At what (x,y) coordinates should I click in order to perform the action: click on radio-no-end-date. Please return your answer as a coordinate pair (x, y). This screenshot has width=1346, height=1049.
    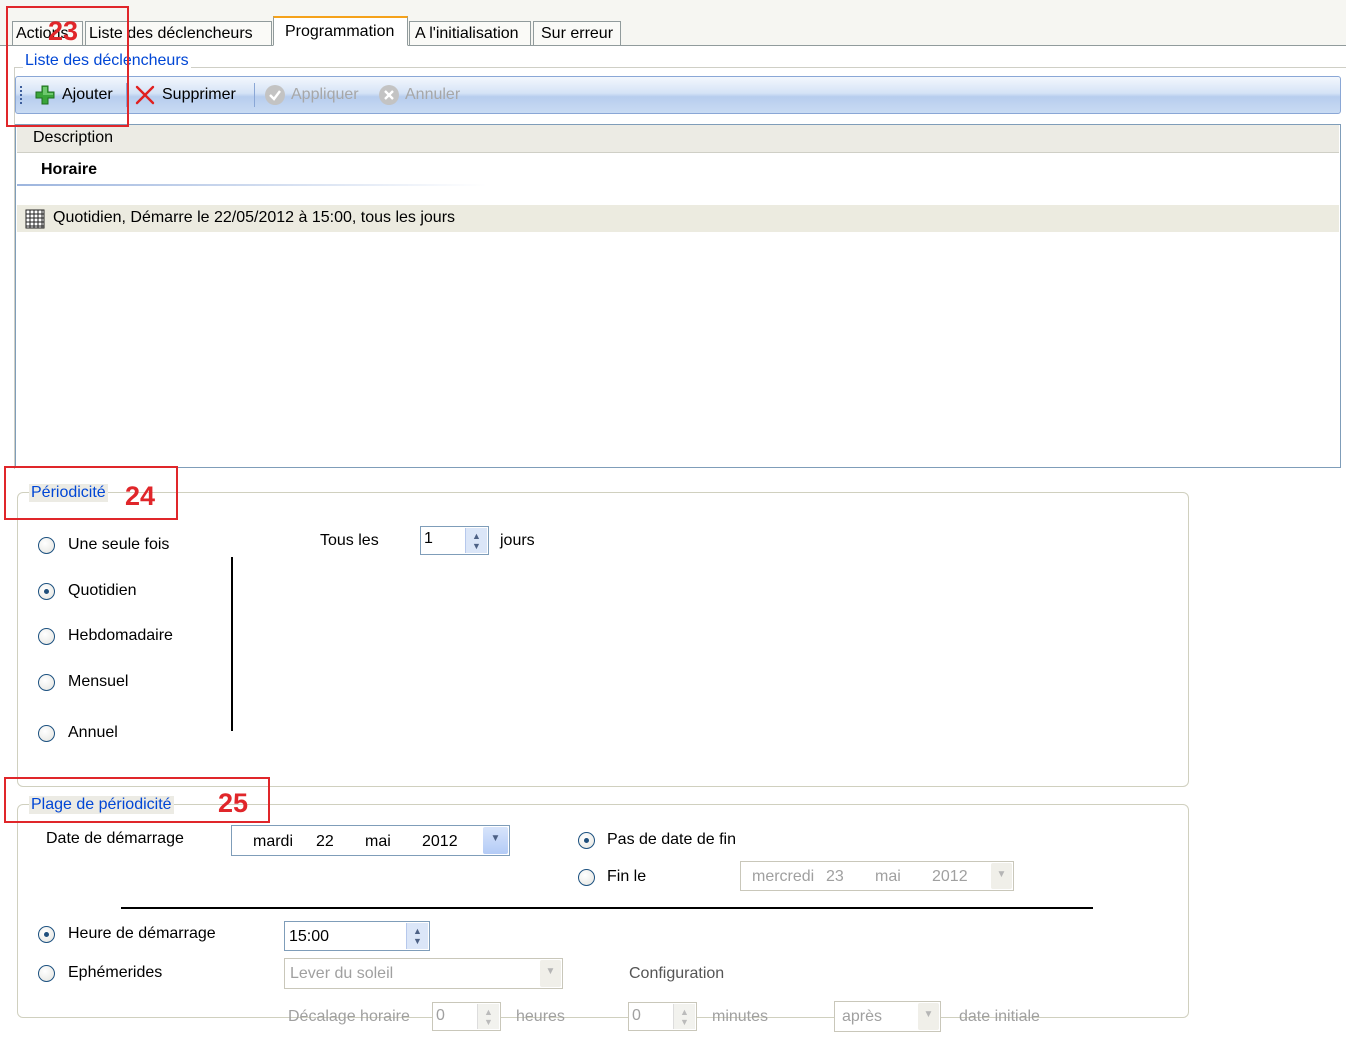
    Looking at the image, I should click on (586, 840).